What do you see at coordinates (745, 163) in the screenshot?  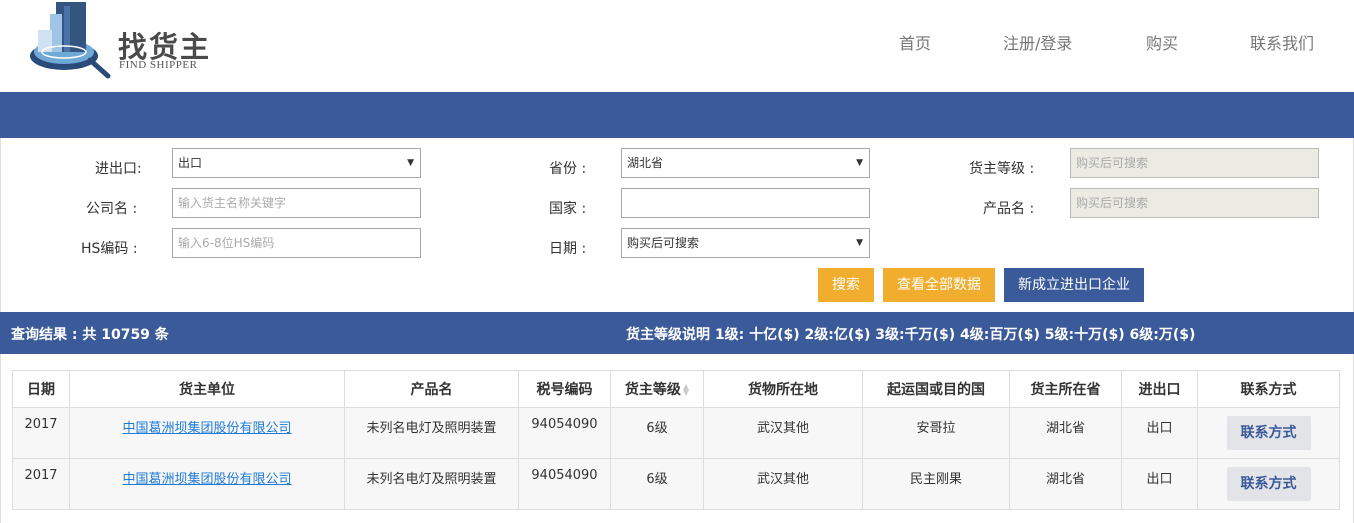 I see `province-select: 湖北省` at bounding box center [745, 163].